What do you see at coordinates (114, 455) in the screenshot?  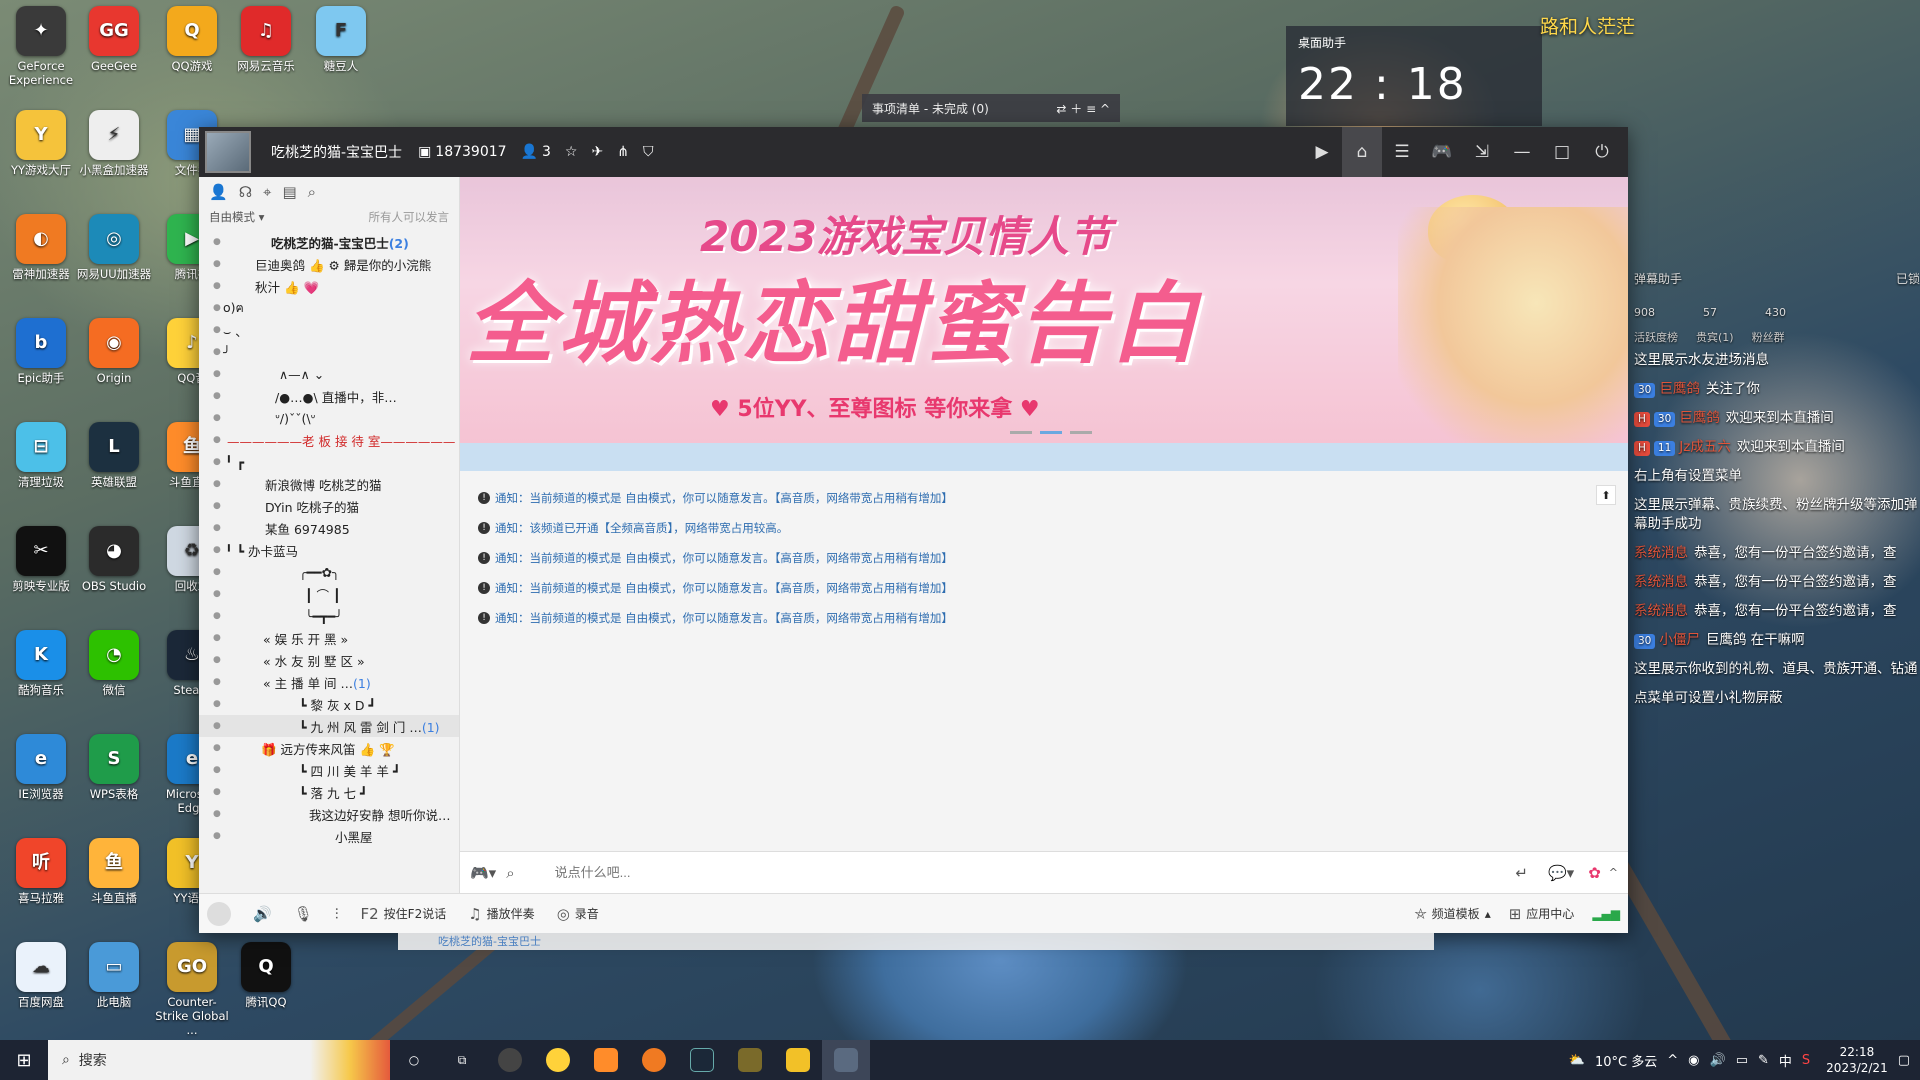 I see `desktop-icon: L 英雄联盟` at bounding box center [114, 455].